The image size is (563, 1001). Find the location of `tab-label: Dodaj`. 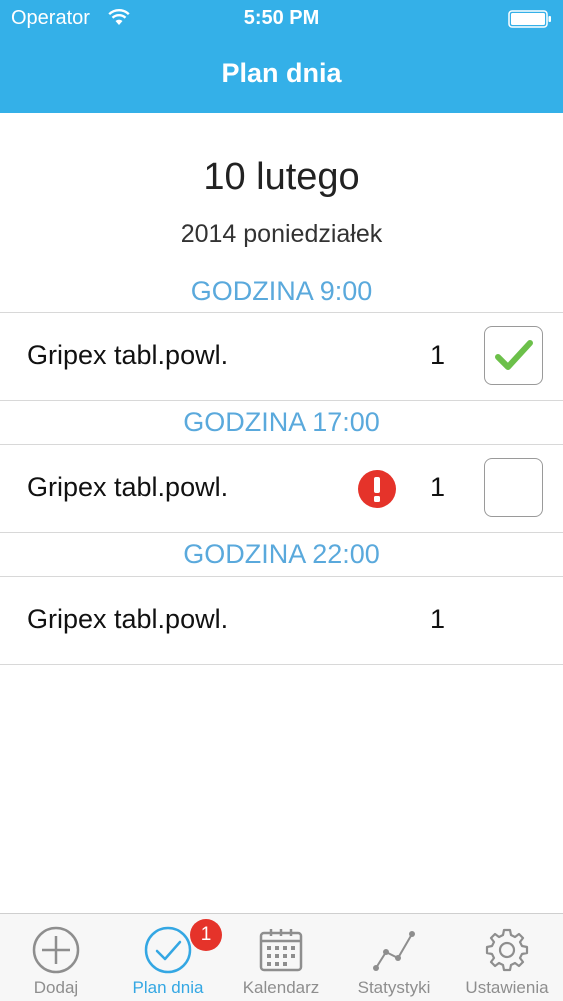

tab-label: Dodaj is located at coordinates (56, 987).